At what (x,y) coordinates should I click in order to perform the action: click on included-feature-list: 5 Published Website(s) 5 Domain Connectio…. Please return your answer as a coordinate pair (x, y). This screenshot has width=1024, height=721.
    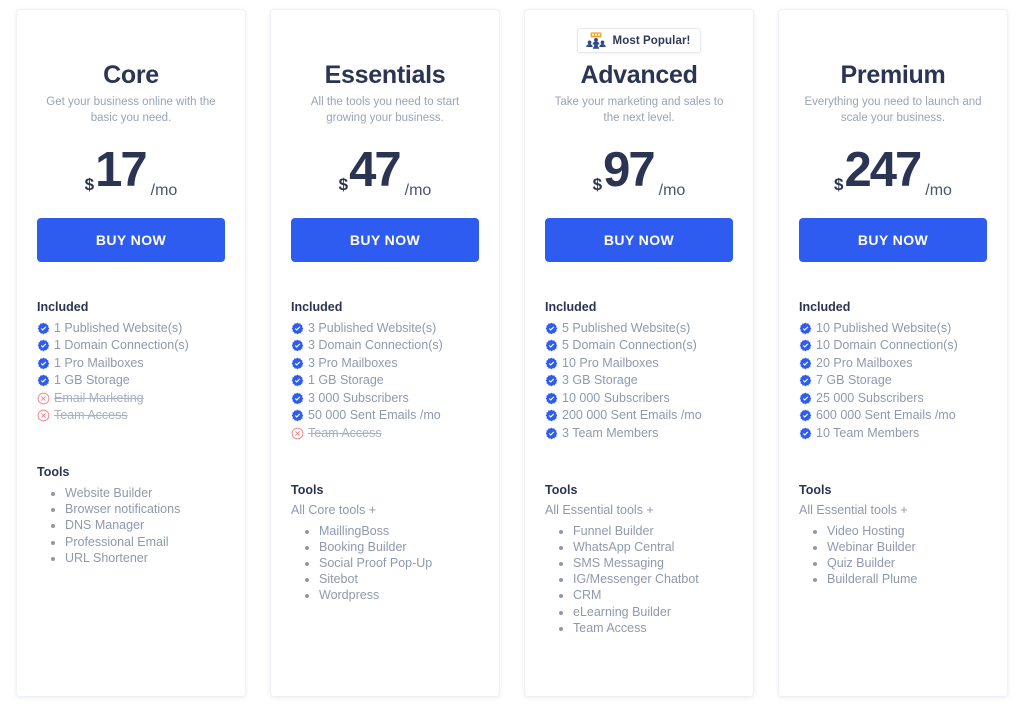
    Looking at the image, I should click on (639, 381).